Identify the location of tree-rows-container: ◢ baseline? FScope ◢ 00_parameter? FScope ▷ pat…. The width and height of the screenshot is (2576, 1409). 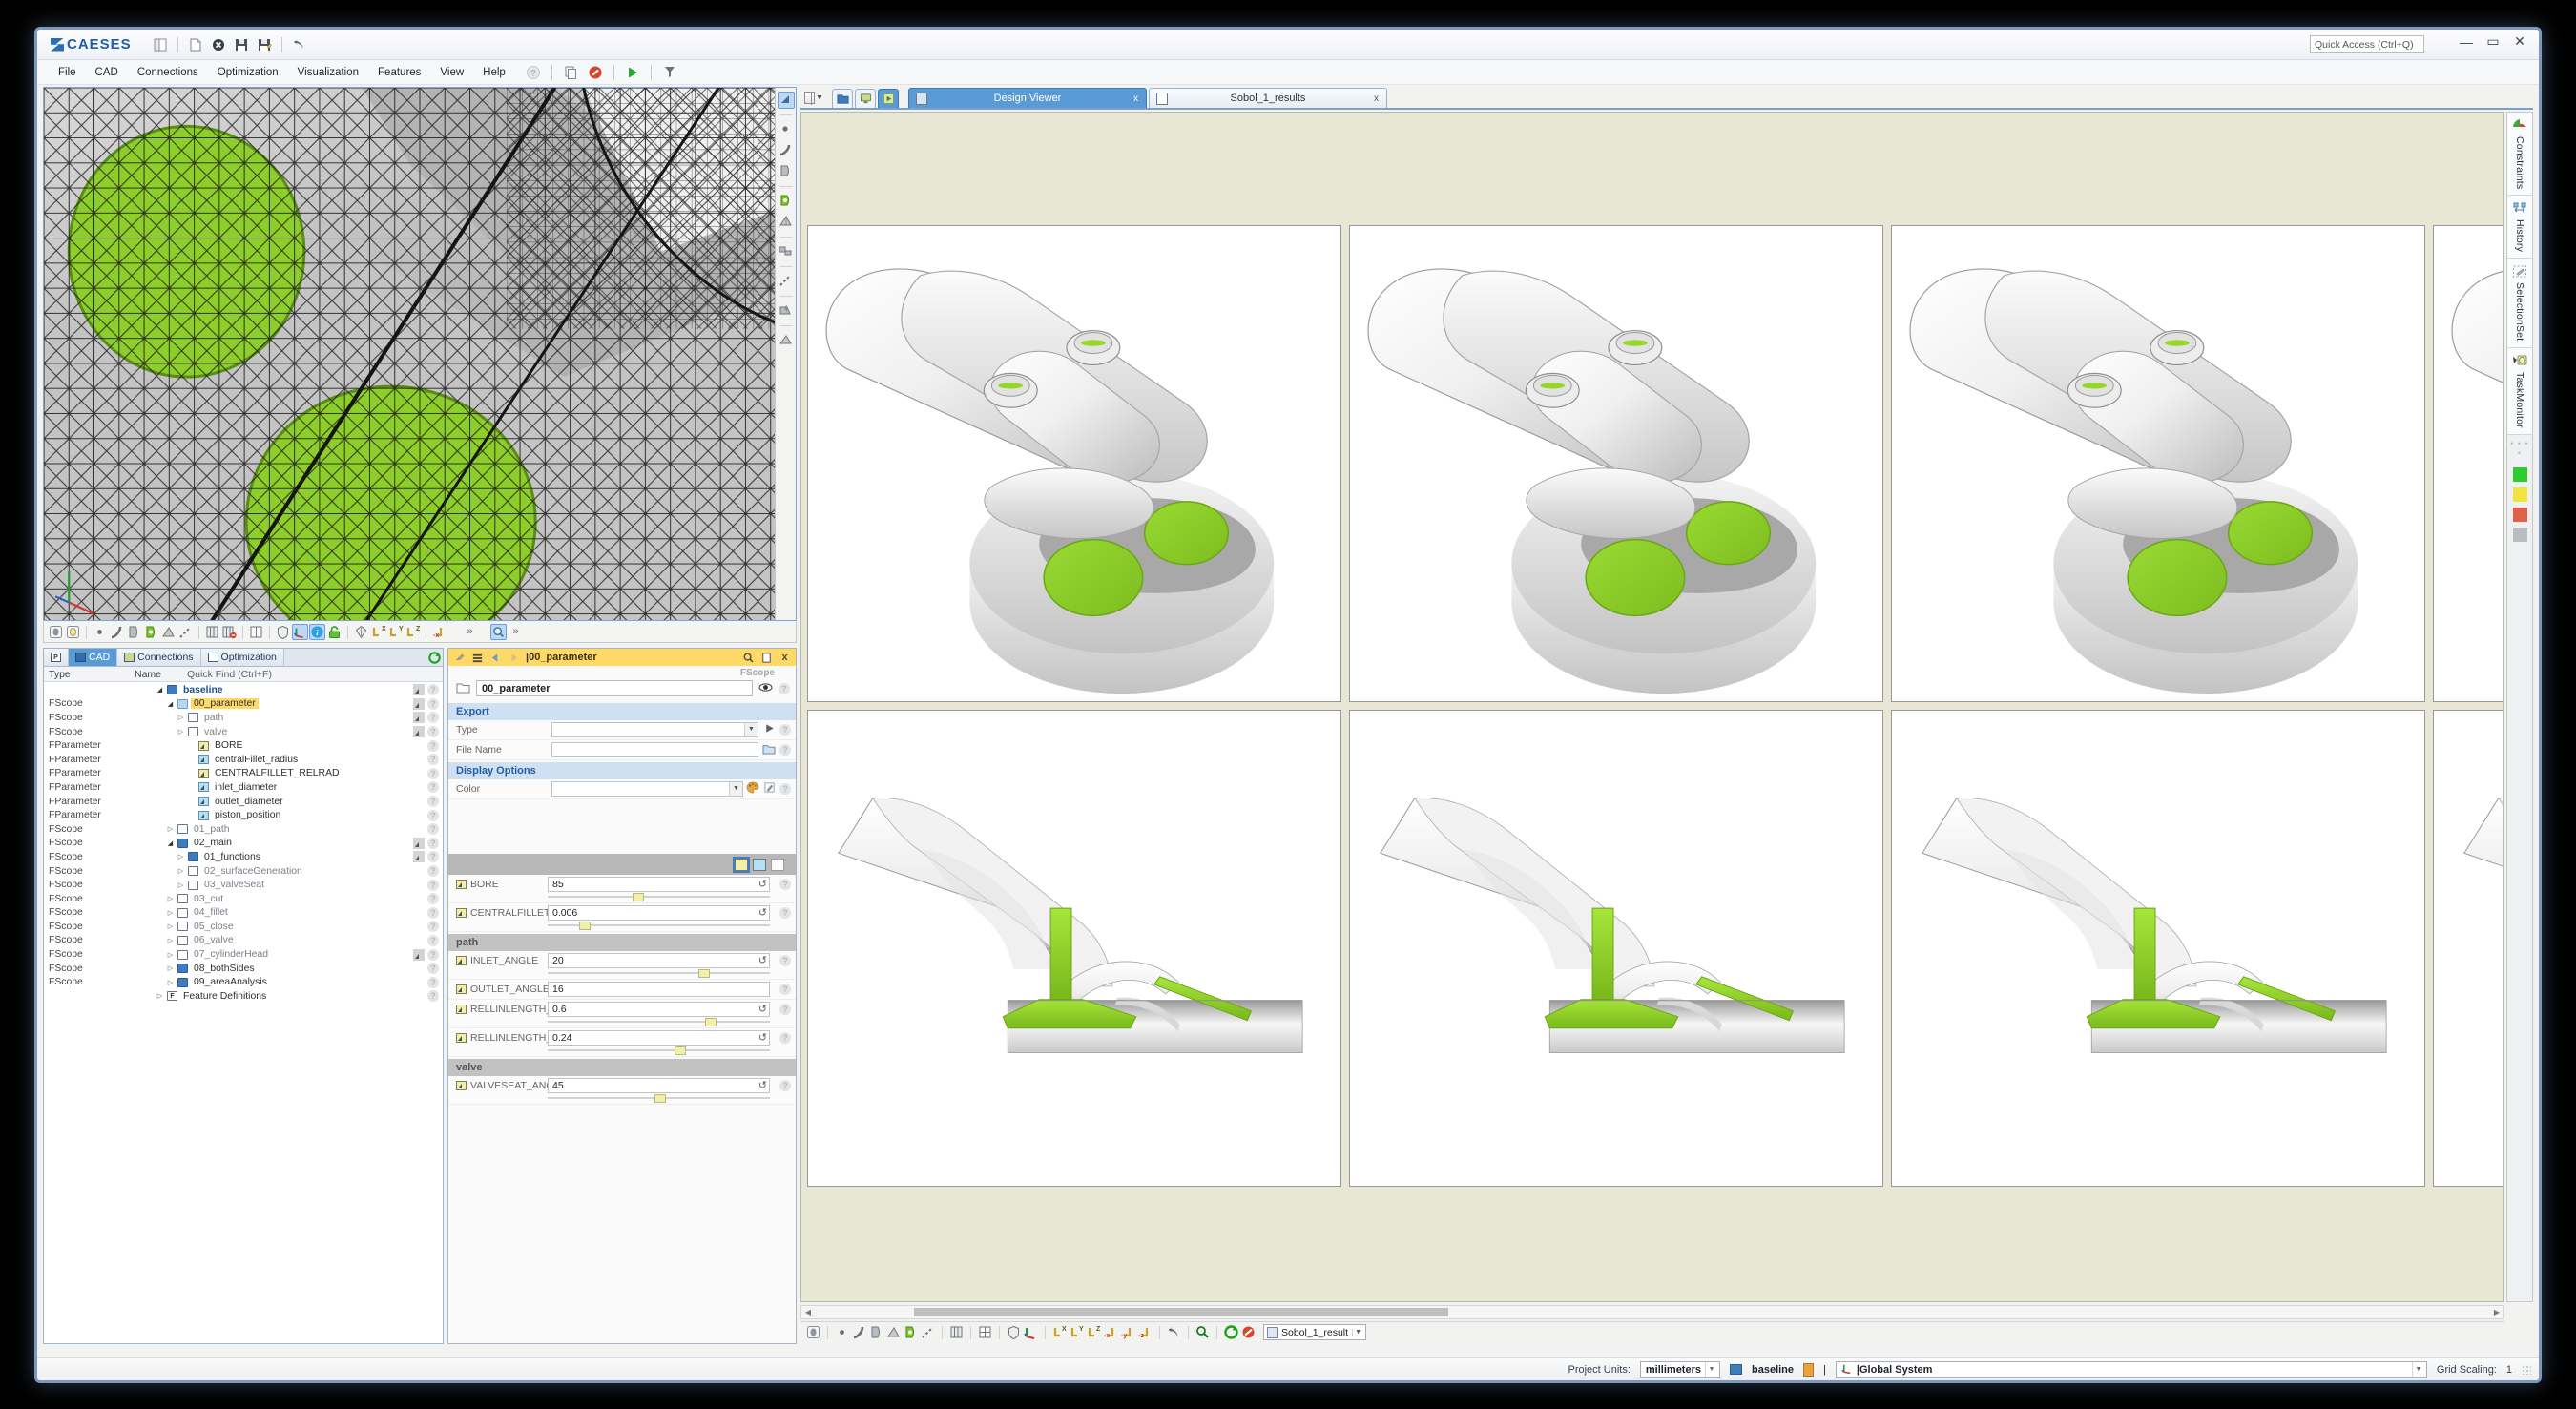
(243, 1013).